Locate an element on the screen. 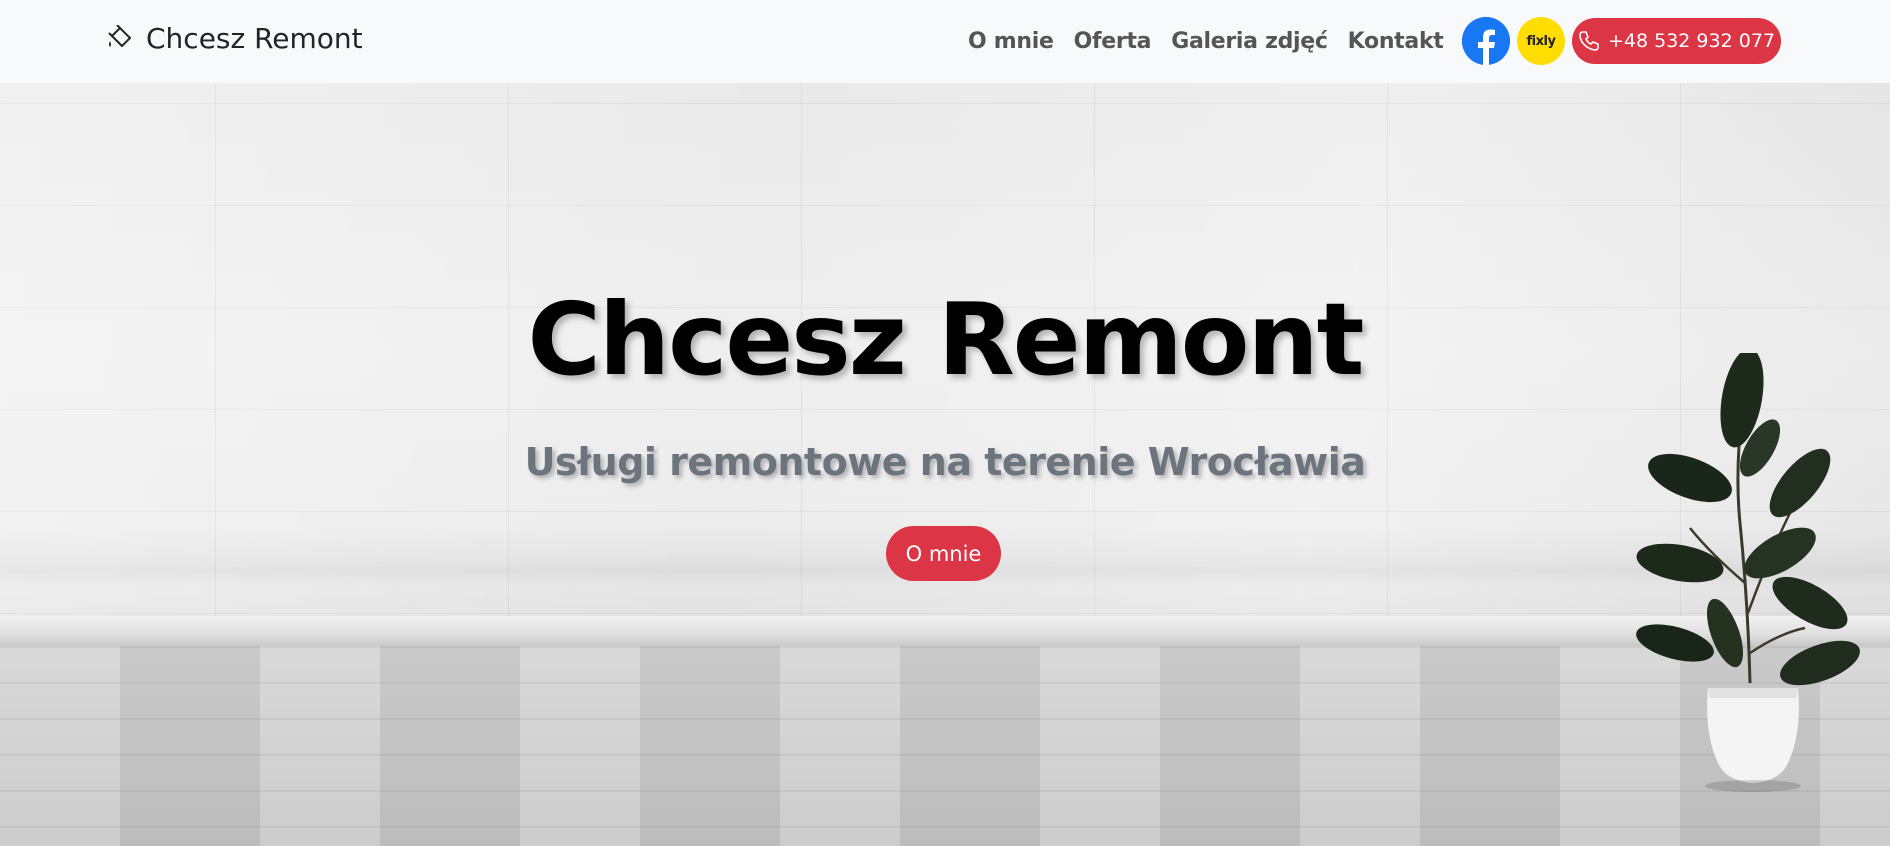 This screenshot has width=1890, height=846. nav-links: O mnie Oferta Galeria zdjęć Kontakt is located at coordinates (1216, 41).